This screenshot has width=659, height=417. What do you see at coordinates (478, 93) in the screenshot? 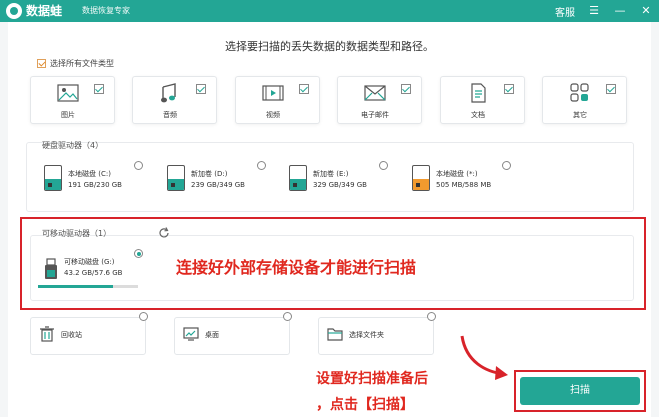
I see `document-icon` at bounding box center [478, 93].